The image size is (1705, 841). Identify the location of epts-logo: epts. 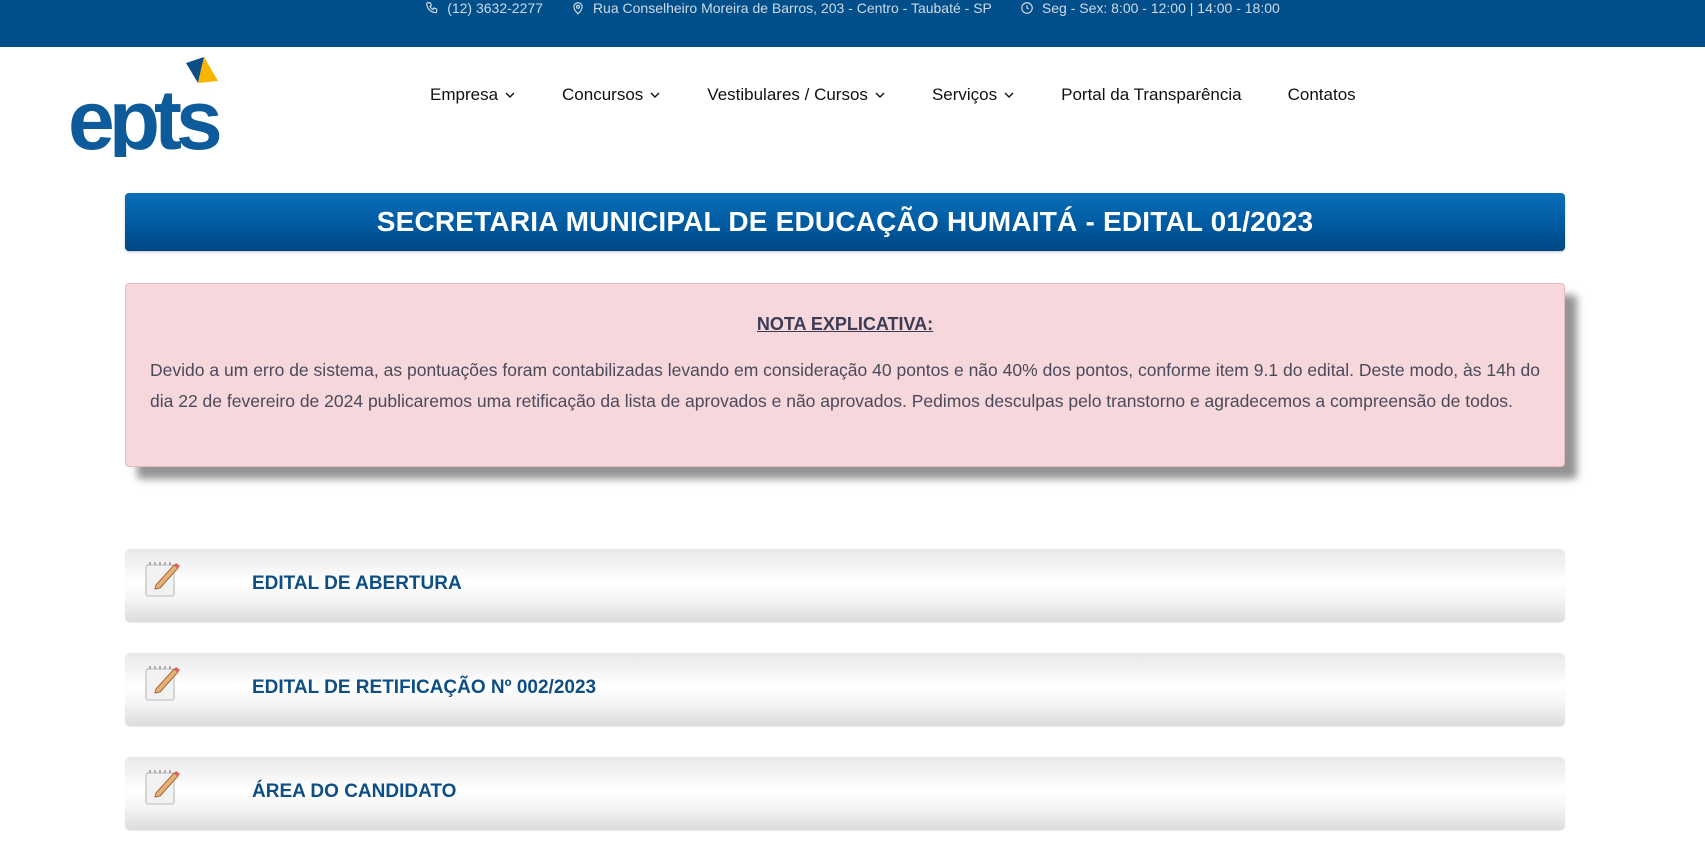
(158, 107).